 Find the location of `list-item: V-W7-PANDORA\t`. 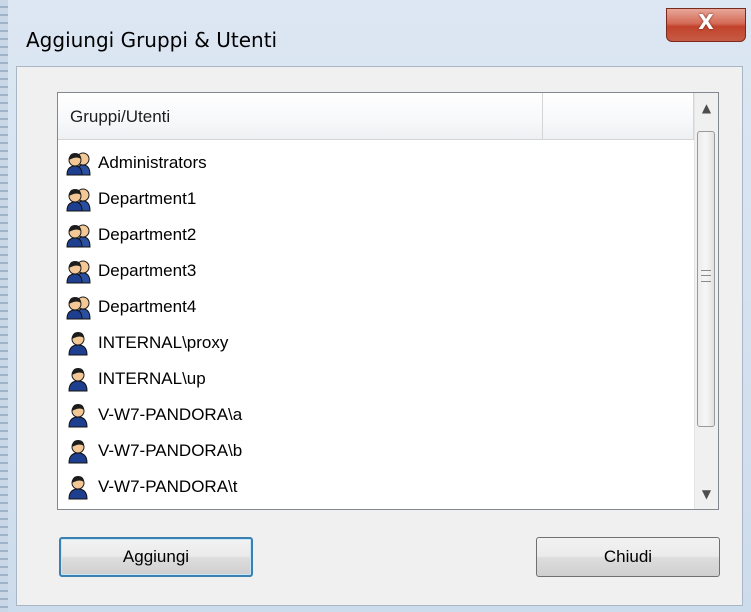

list-item: V-W7-PANDORA\t is located at coordinates (376, 487).